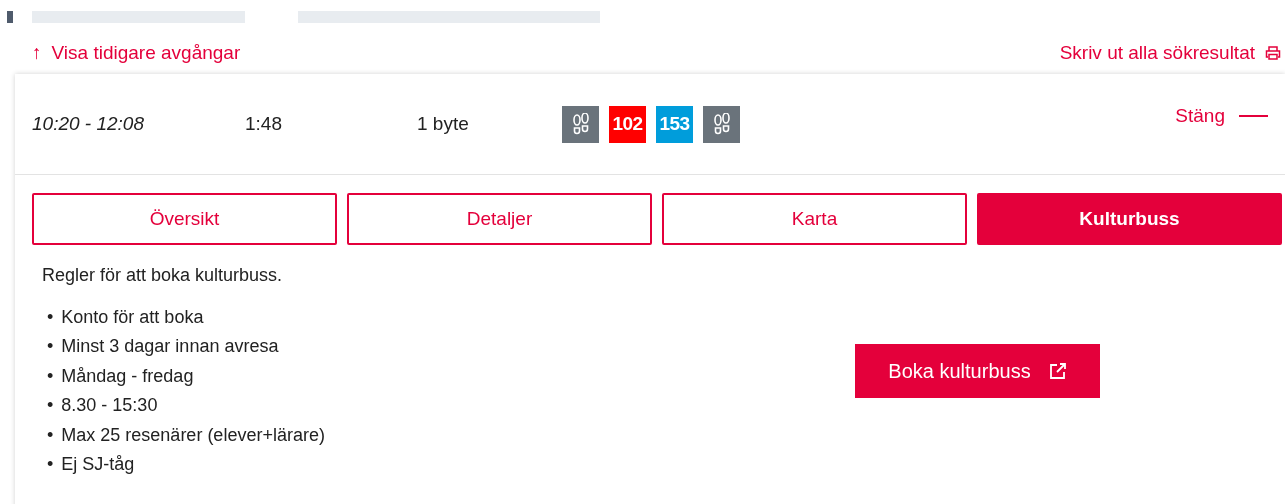 The image size is (1285, 504). Describe the element at coordinates (499, 219) in the screenshot. I see `tab: Detaljer` at that location.